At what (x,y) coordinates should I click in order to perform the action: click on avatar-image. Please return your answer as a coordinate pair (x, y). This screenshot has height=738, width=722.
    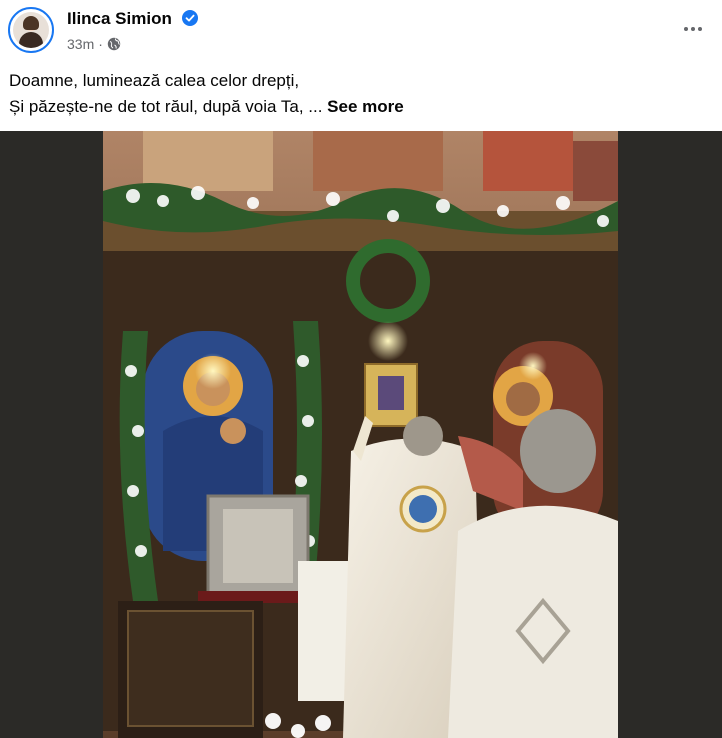
    Looking at the image, I should click on (31, 30).